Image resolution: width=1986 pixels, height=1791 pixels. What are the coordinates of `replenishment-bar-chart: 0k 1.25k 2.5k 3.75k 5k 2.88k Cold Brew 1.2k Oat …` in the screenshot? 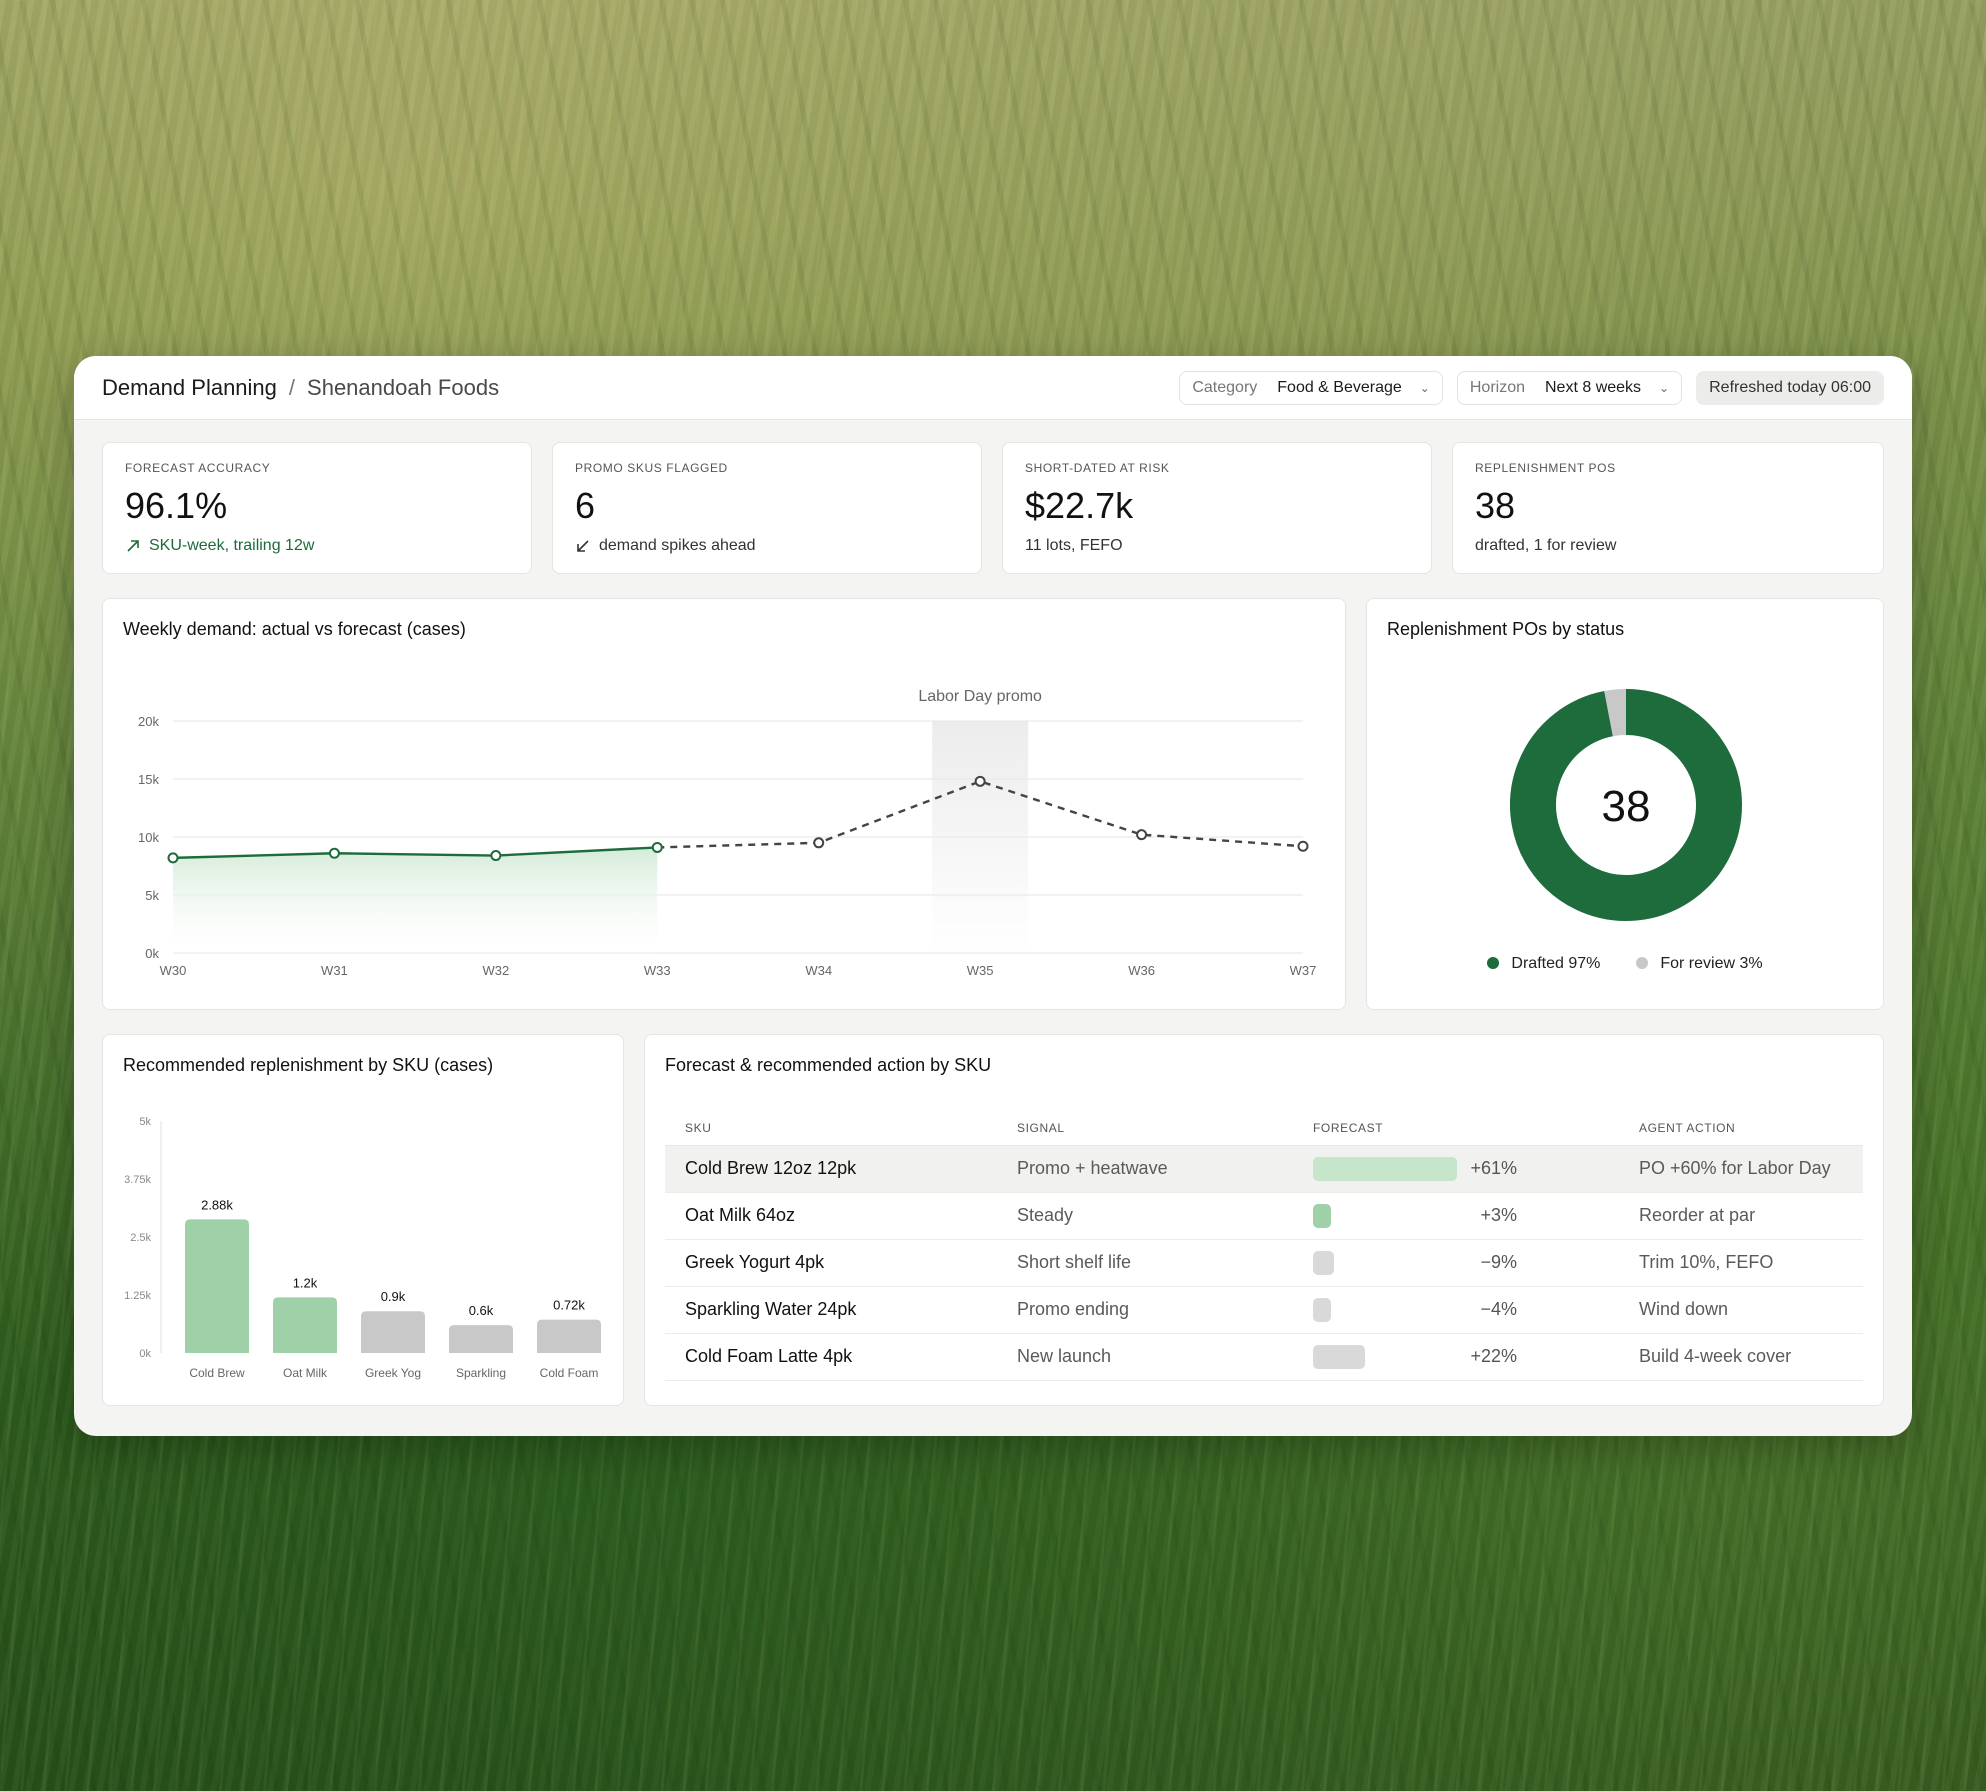 It's located at (362, 1248).